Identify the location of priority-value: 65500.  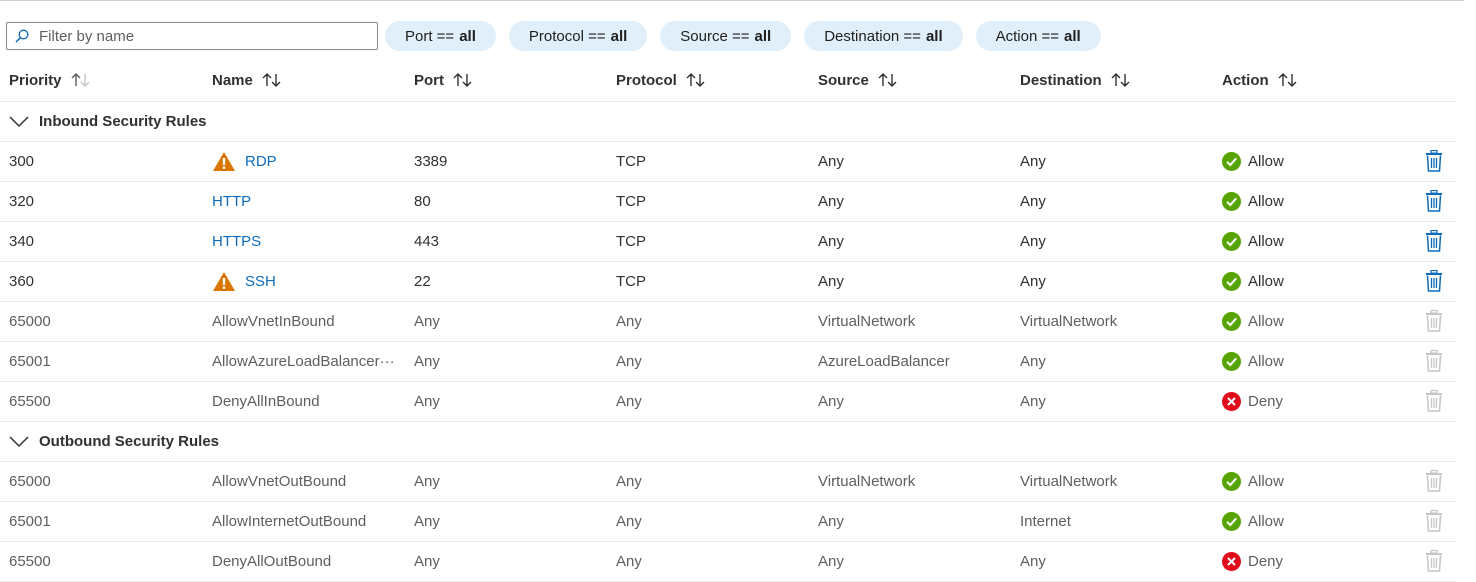
(30, 561).